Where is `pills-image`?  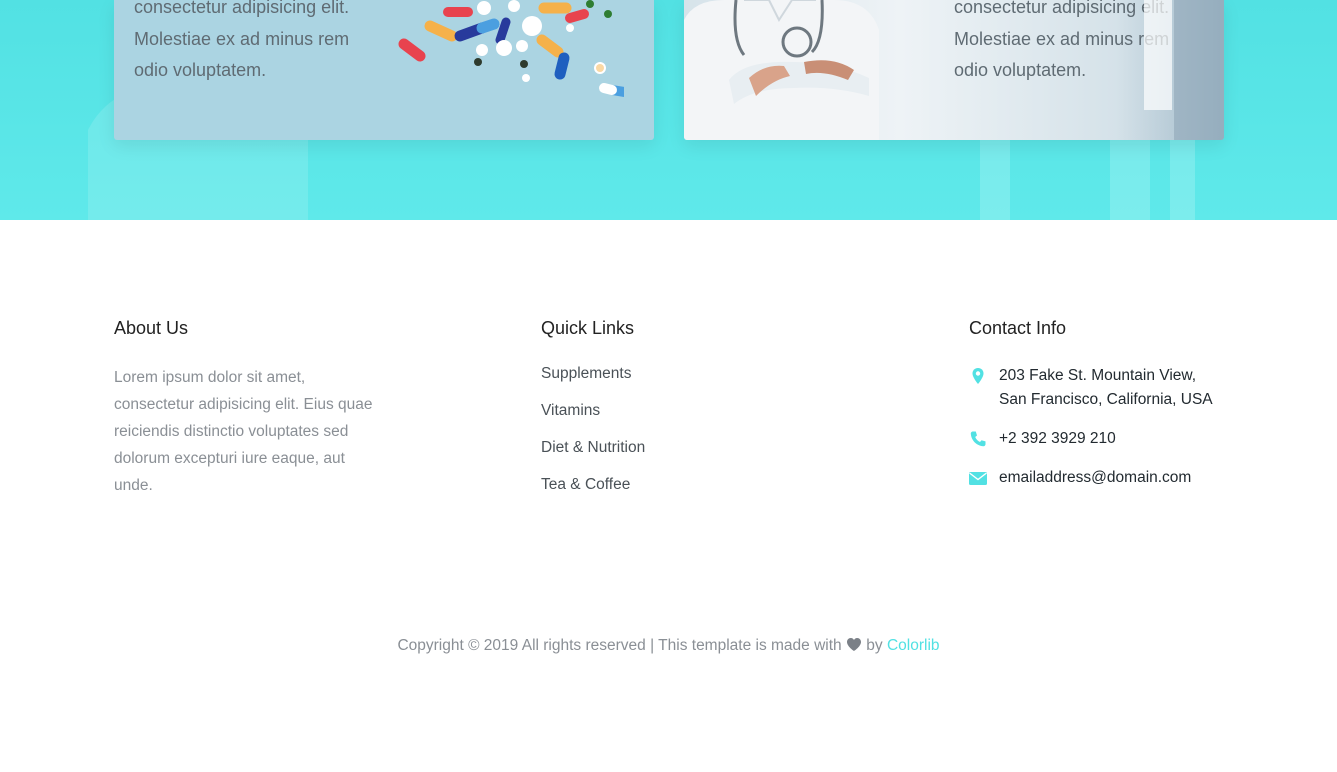 pills-image is located at coordinates (511, 48).